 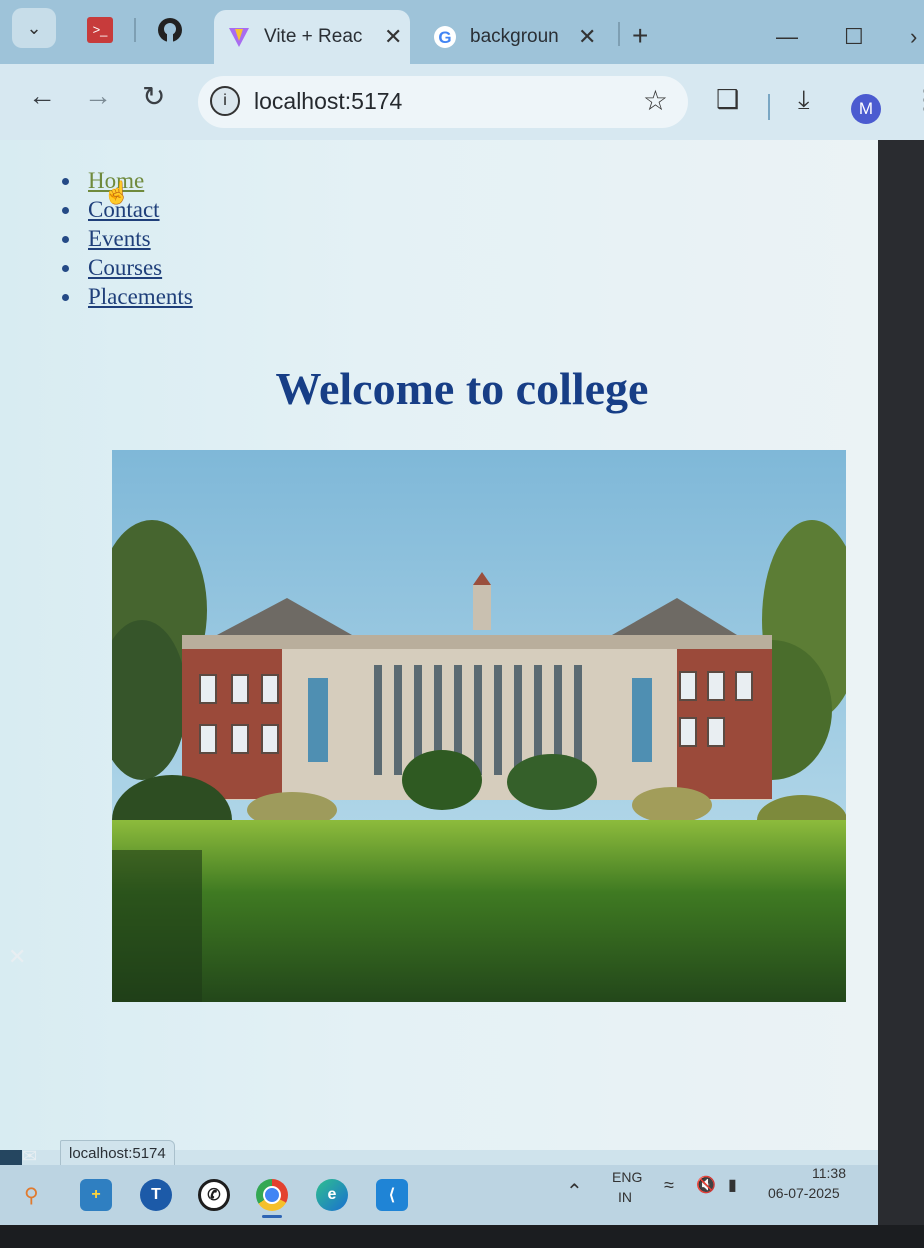 I want to click on language-indicator: ENG, so click(x=627, y=1177).